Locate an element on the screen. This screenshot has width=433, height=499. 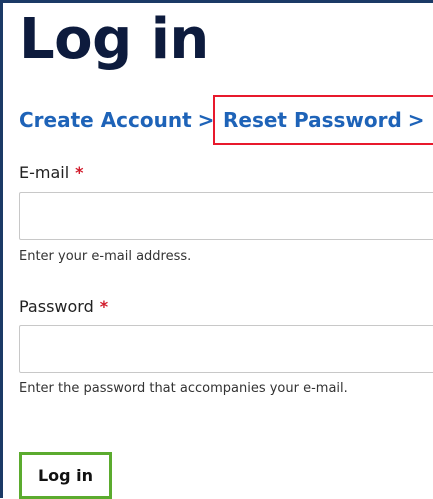
create-account-link: Create Account > is located at coordinates (116, 120).